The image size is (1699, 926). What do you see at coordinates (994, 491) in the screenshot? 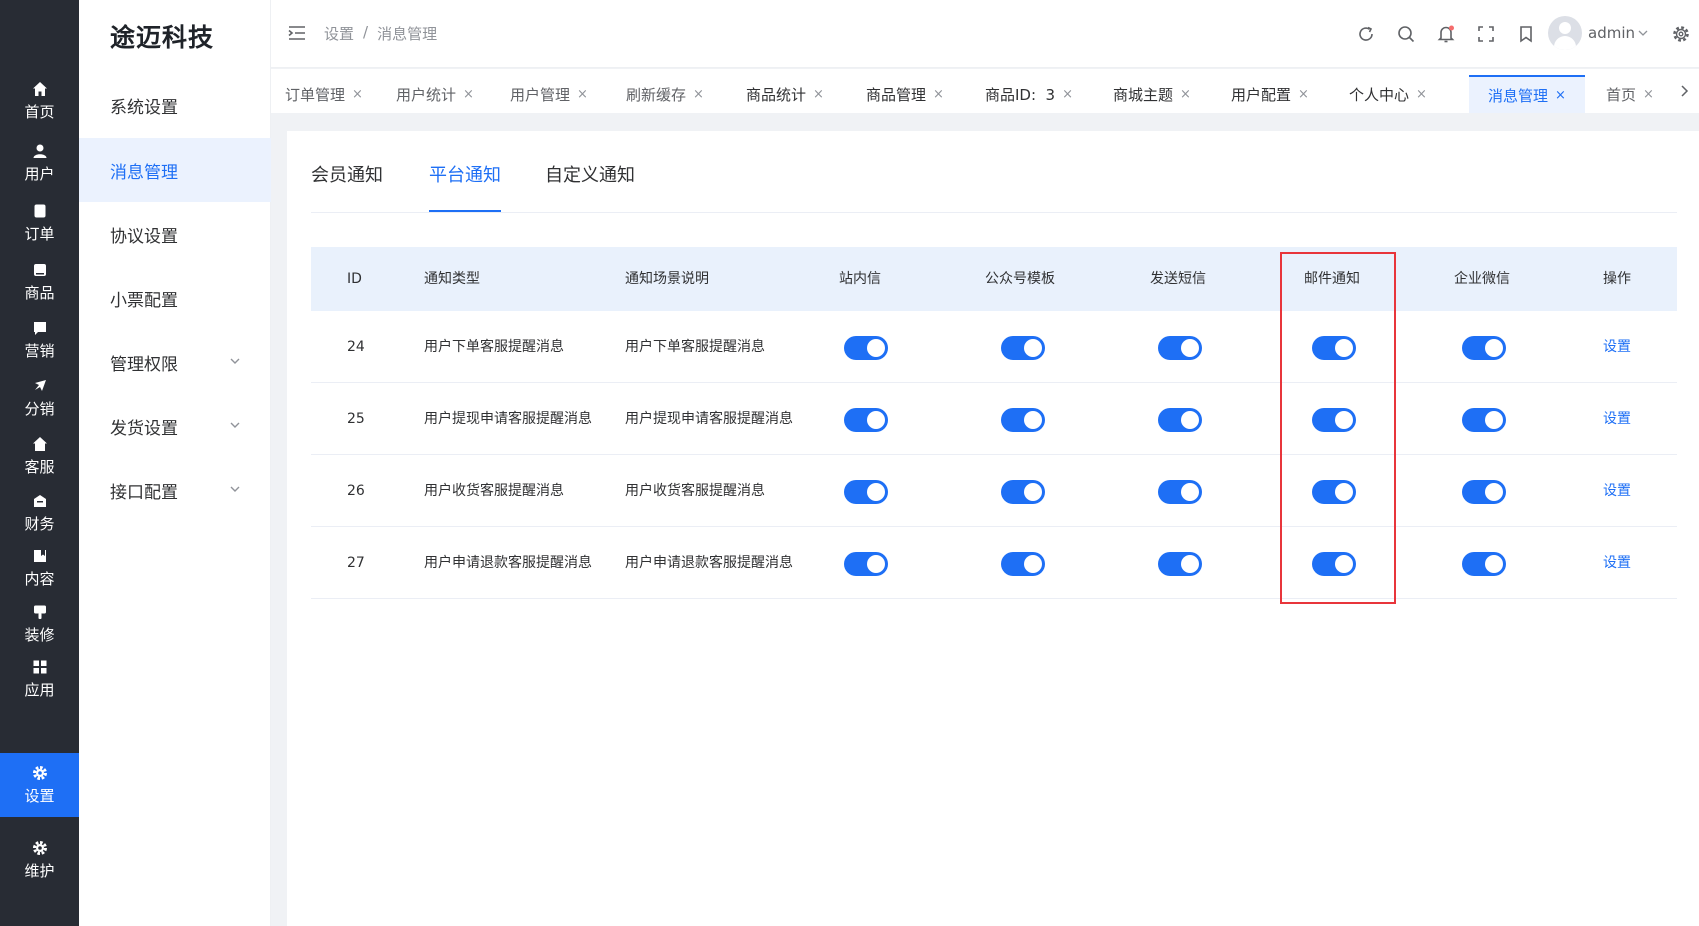
I see `table-row: 26 用户收货客服提醒消息 用户收货客服提醒消息 设置` at bounding box center [994, 491].